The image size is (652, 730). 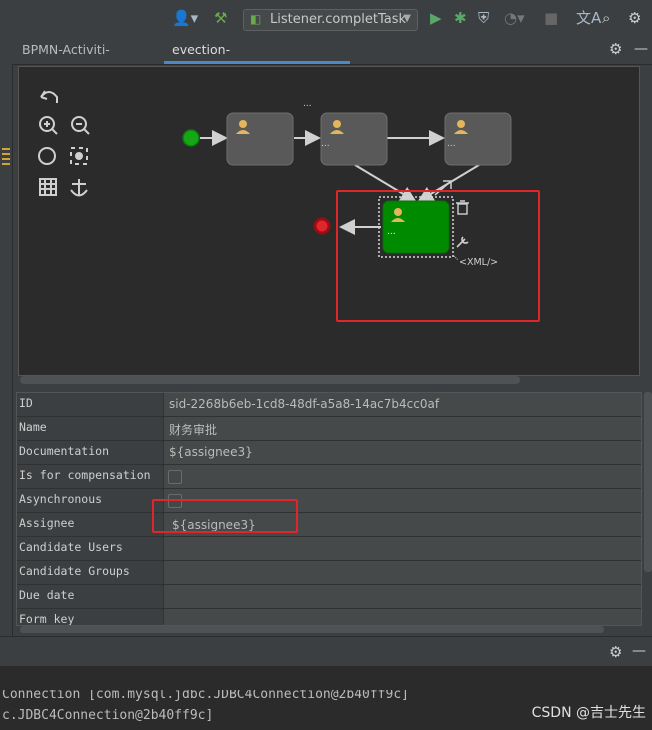 What do you see at coordinates (402, 452) in the screenshot?
I see `documentation-field: ${assignee3}` at bounding box center [402, 452].